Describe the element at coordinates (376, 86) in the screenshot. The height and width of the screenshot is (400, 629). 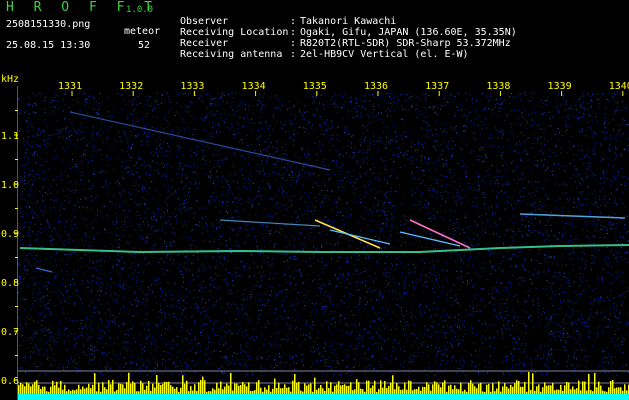
I see `x-tick-label: 1336` at that location.